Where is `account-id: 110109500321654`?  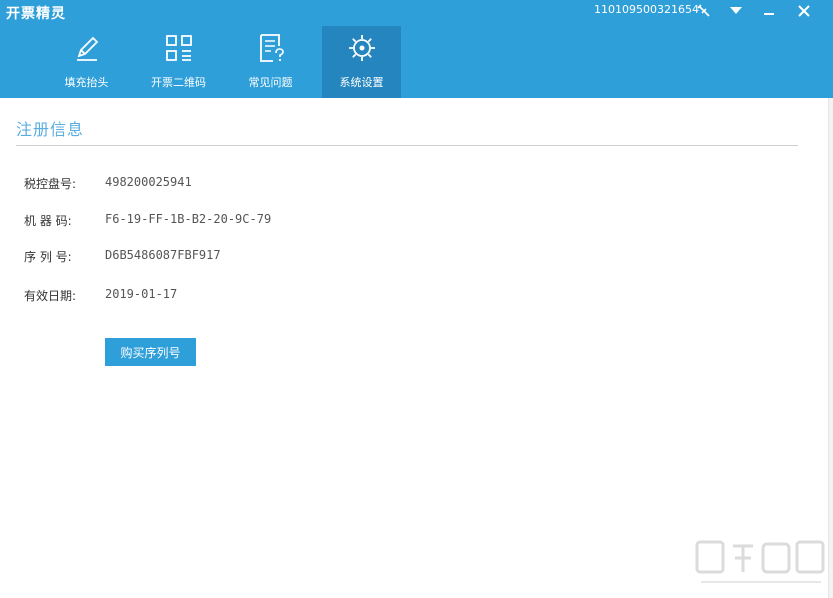 account-id: 110109500321654 is located at coordinates (646, 9).